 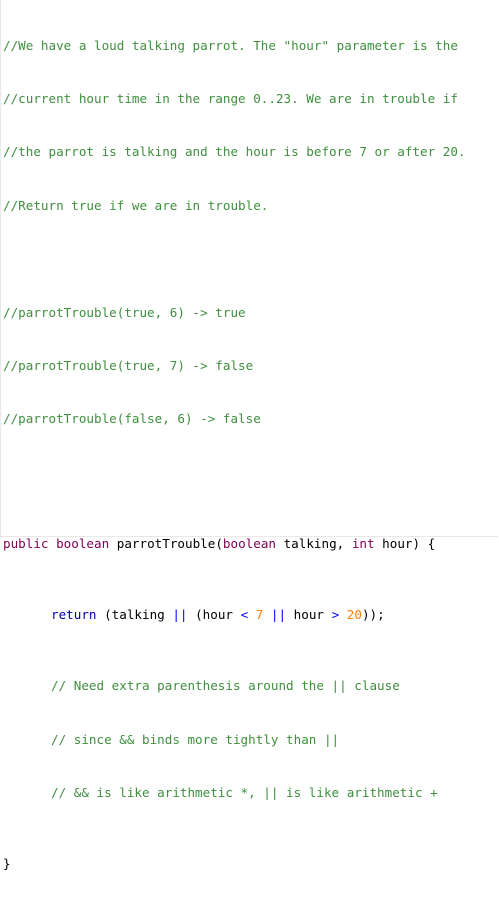 What do you see at coordinates (124, 312) in the screenshot?
I see `example-line-1: //parrotTrouble(true, 6) -> true` at bounding box center [124, 312].